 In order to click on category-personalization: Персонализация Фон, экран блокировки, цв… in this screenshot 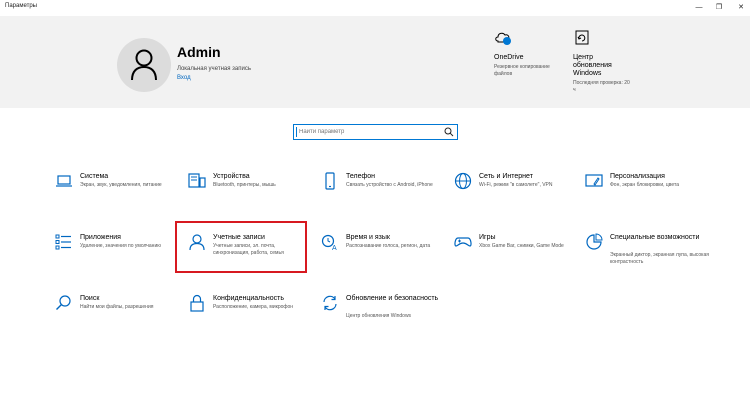, I will do `click(647, 194)`.